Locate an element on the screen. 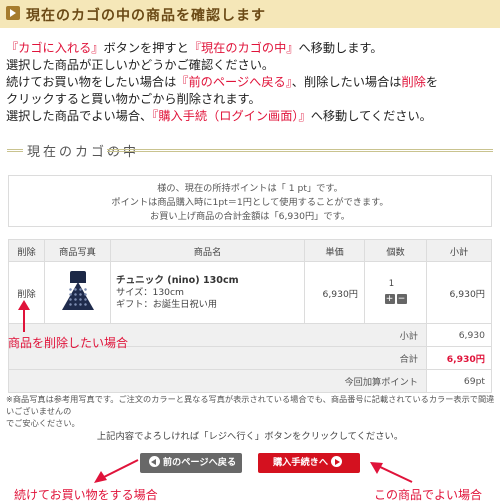 The image size is (500, 501). points-row: 今回加算ポイント 69pt is located at coordinates (250, 381).